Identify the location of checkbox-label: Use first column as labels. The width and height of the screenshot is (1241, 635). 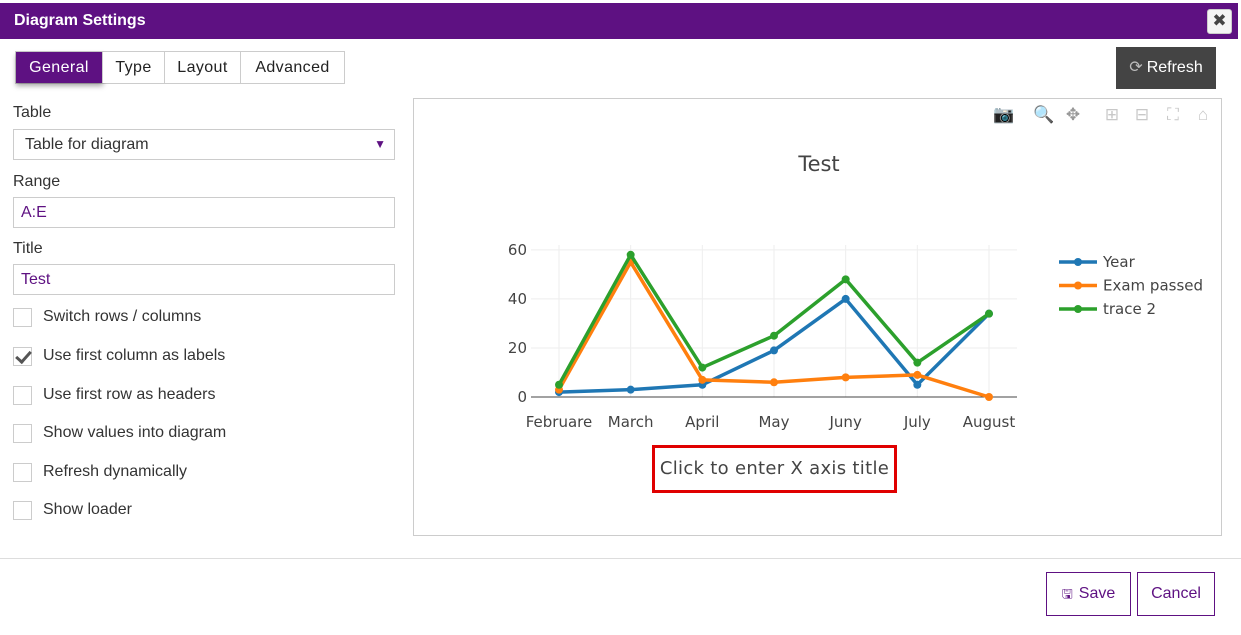
(134, 355).